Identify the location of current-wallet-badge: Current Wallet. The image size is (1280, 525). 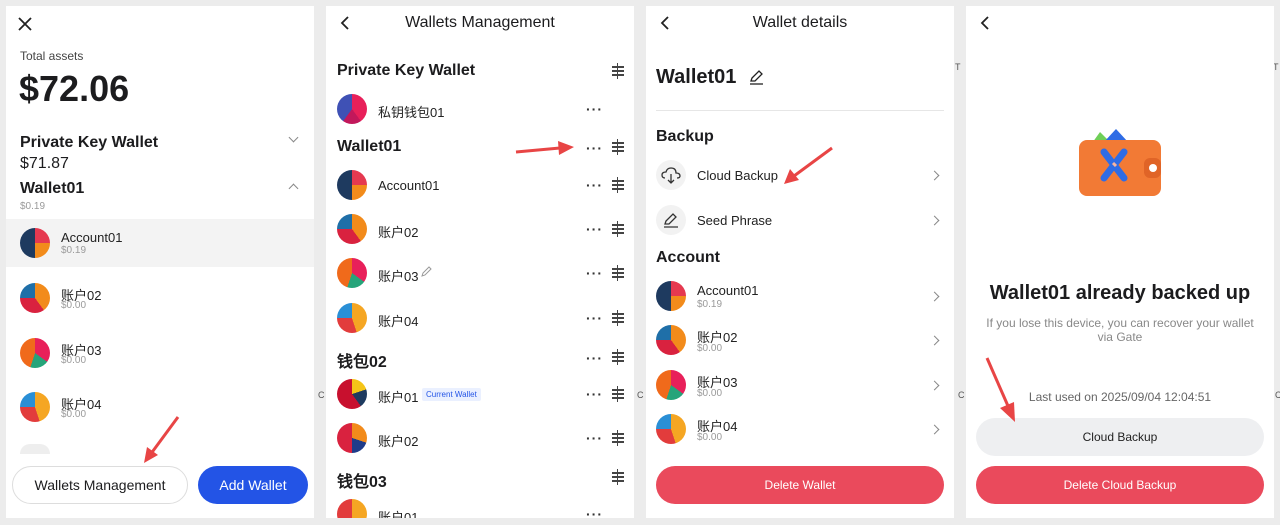
(451, 394).